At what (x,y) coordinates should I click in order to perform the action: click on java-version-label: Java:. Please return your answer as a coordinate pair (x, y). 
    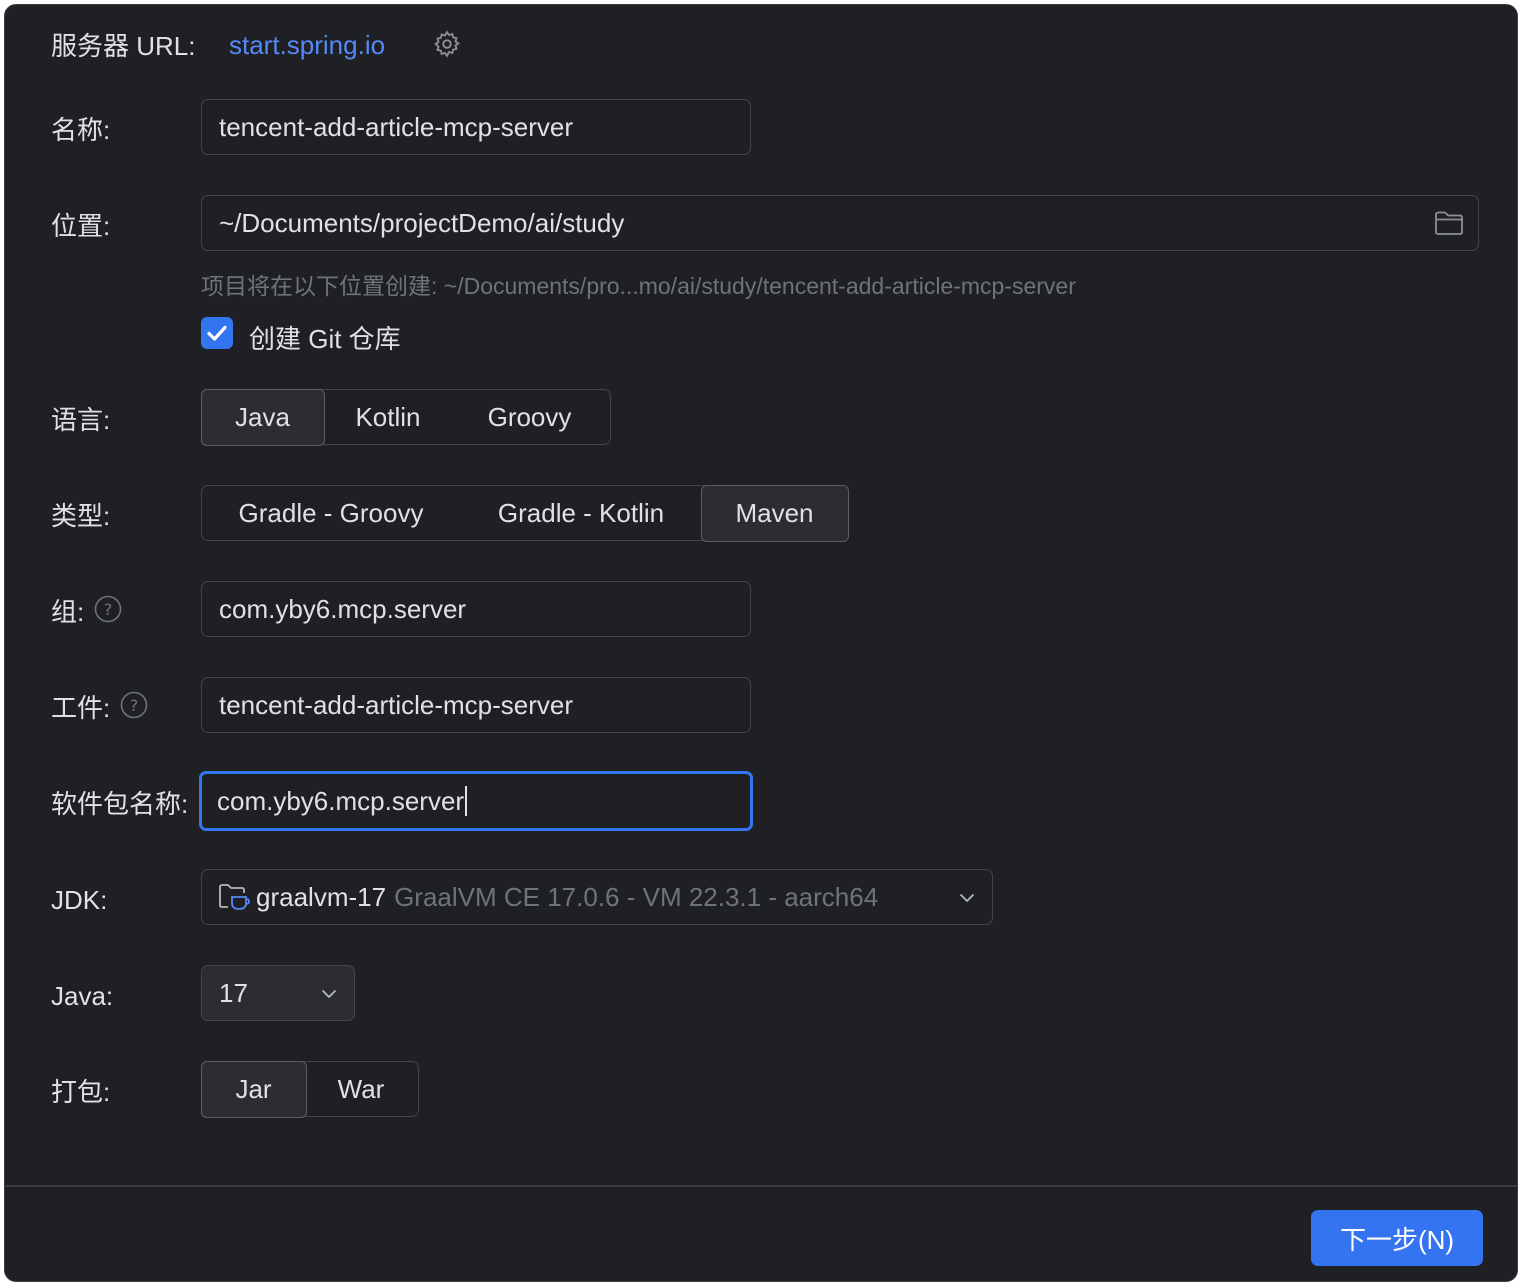
    Looking at the image, I should click on (82, 996).